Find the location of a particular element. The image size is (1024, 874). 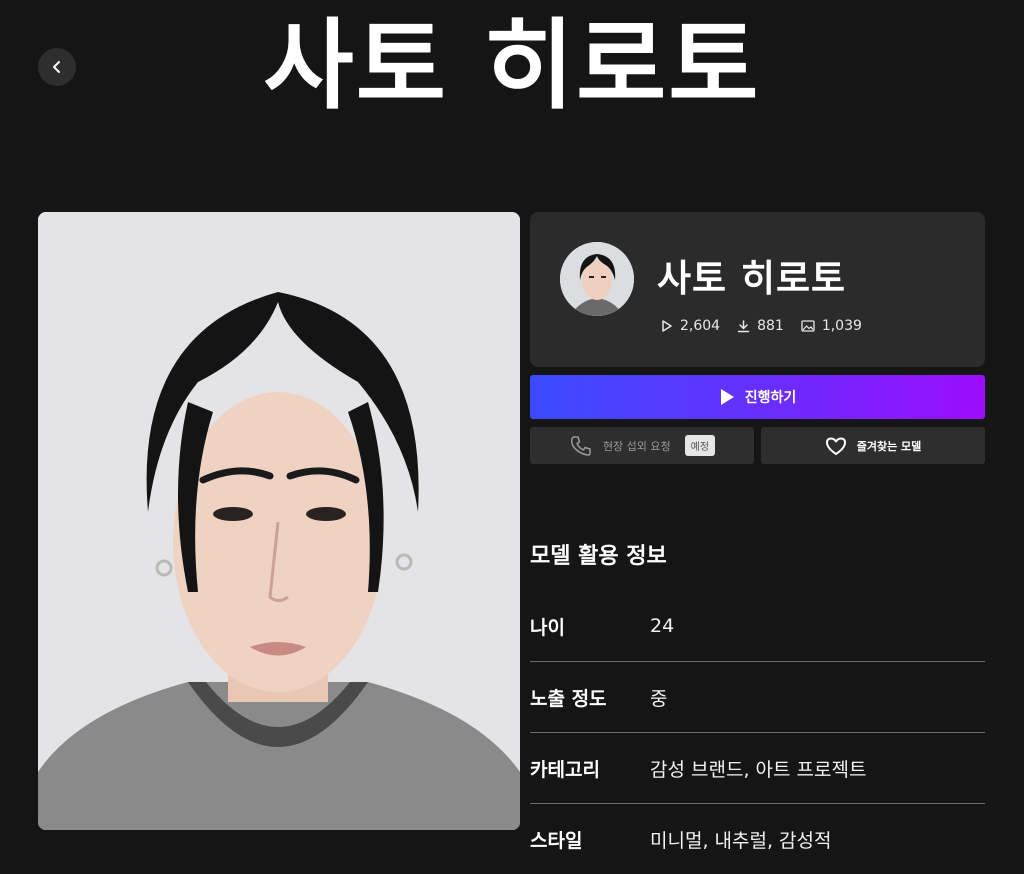

info-row-exposure: 노출 정도 중 is located at coordinates (757, 697).